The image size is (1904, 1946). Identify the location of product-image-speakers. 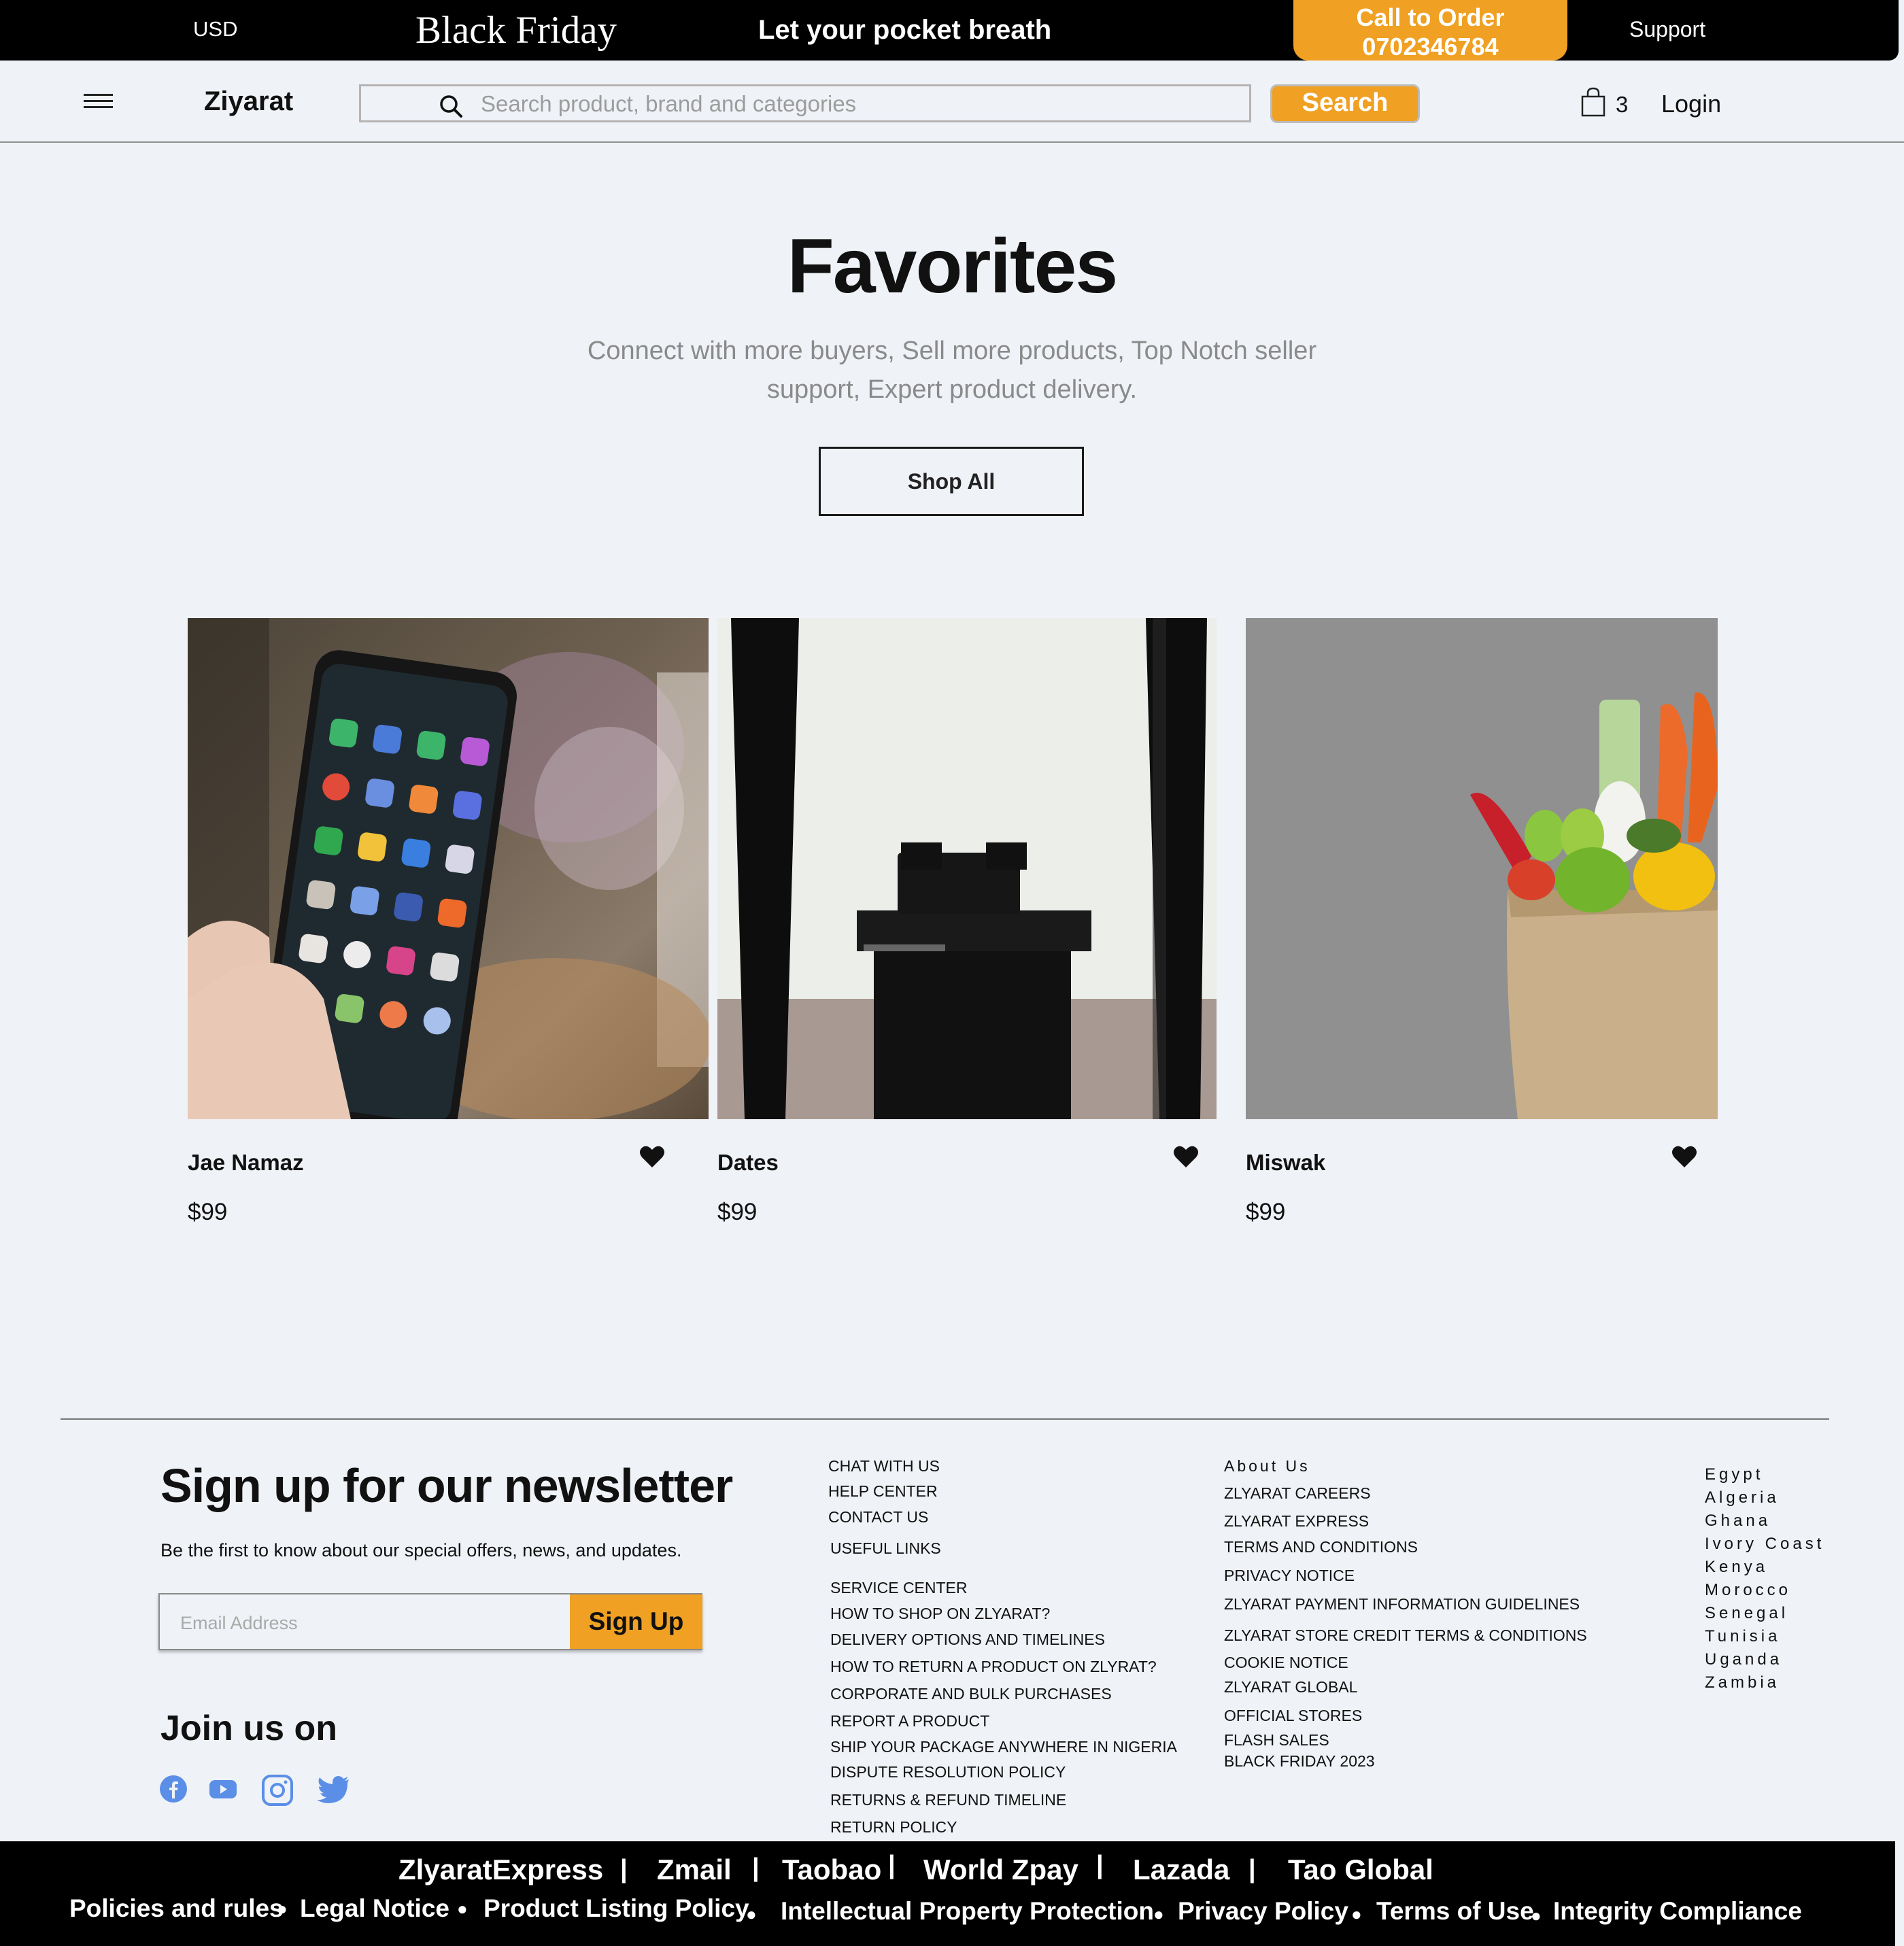
(967, 868).